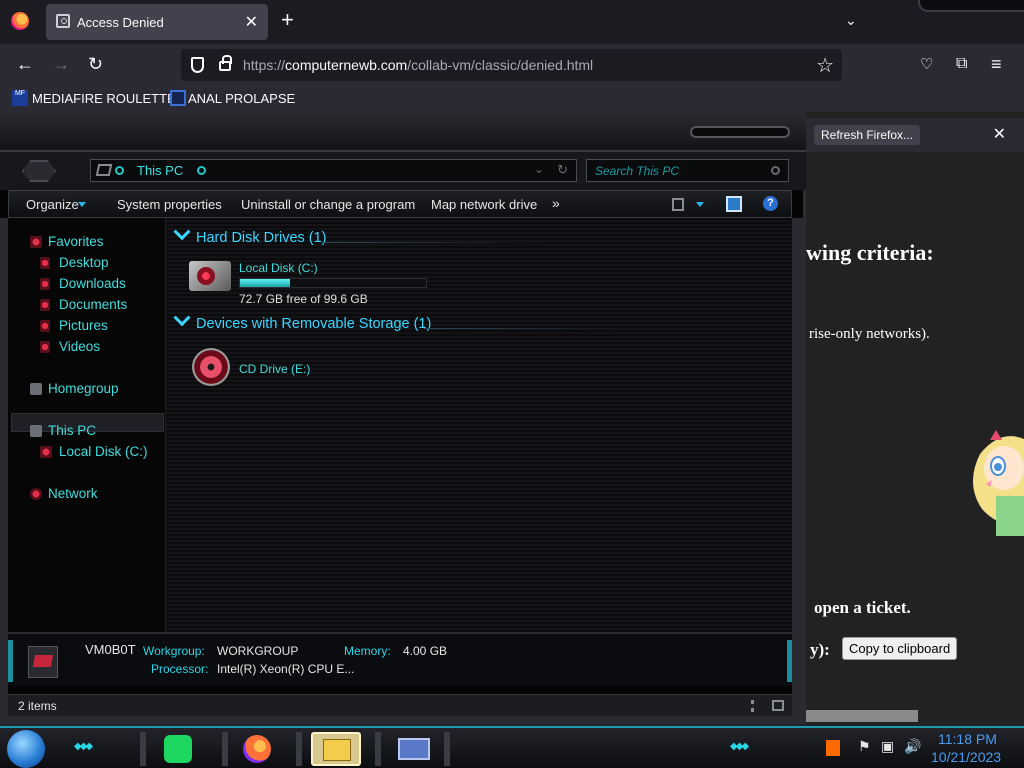 This screenshot has width=1024, height=768. What do you see at coordinates (104, 170) in the screenshot?
I see `this-pc-icon` at bounding box center [104, 170].